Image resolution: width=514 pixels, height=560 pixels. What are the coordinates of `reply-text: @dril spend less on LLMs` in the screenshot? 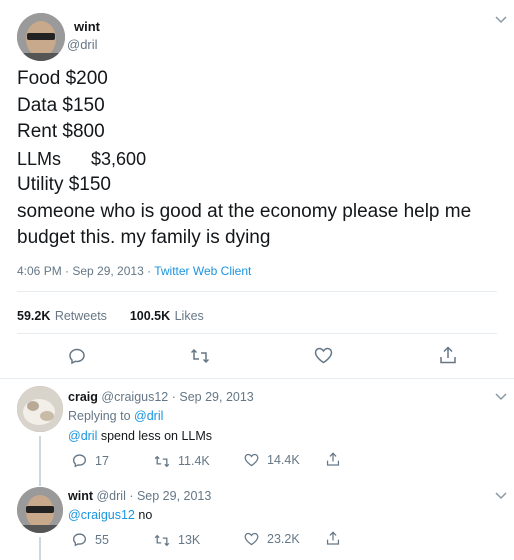 It's located at (140, 436).